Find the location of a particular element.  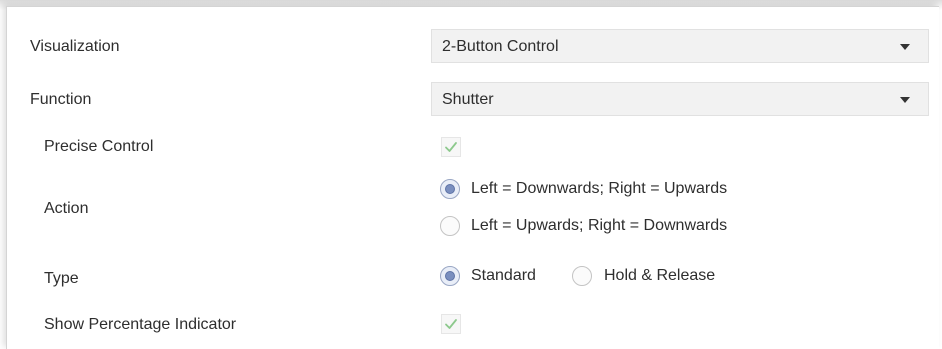

type-standard-label: Standard is located at coordinates (503, 276).